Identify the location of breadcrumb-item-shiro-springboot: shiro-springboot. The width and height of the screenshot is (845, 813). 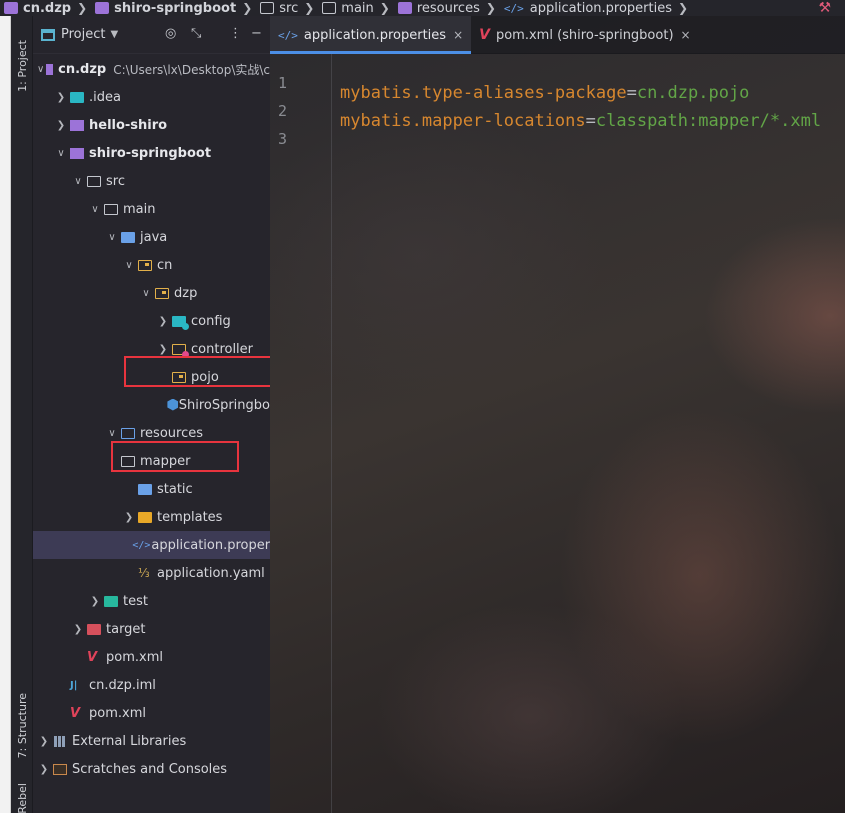
(163, 8).